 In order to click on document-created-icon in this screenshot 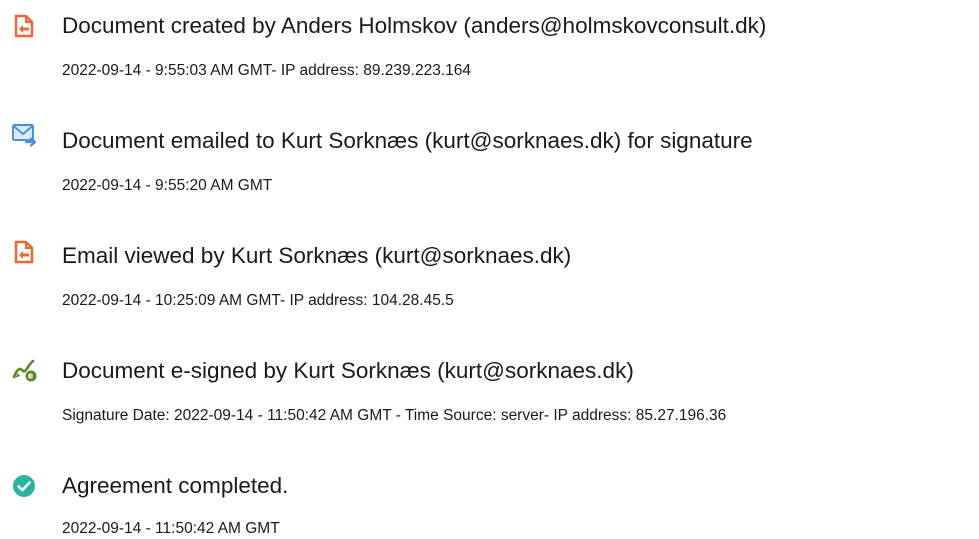, I will do `click(24, 26)`.